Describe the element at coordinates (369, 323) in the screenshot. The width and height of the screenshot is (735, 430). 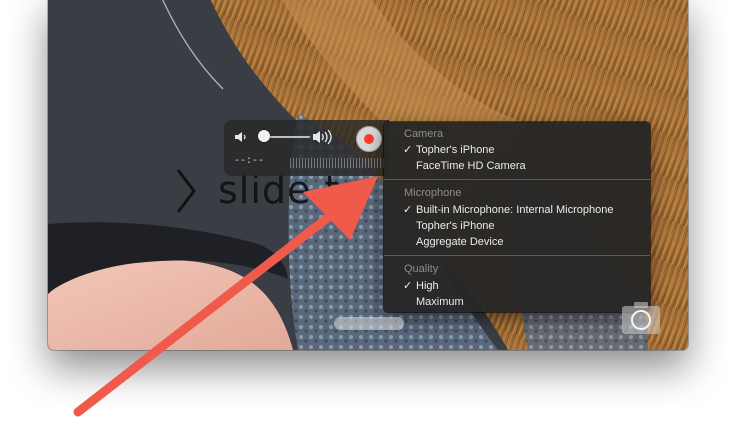
I see `window-resize-pill` at that location.